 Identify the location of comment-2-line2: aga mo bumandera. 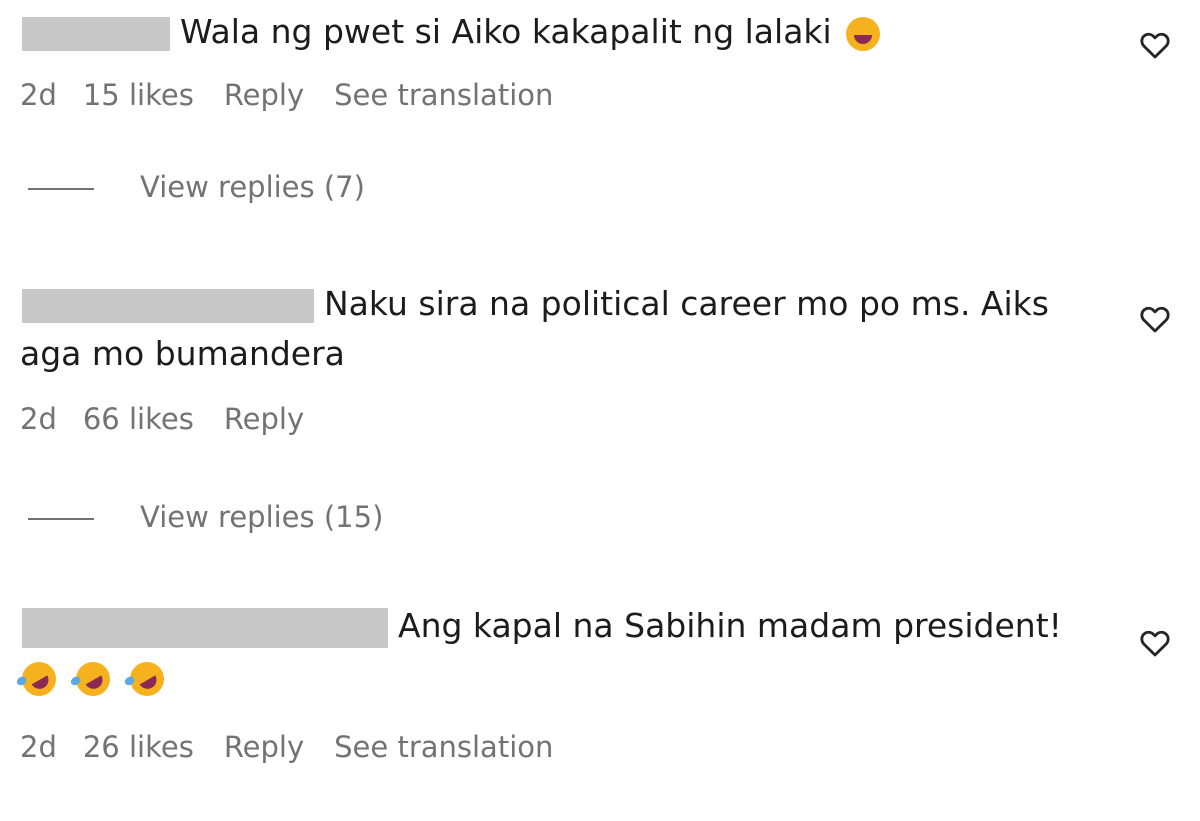
(182, 354).